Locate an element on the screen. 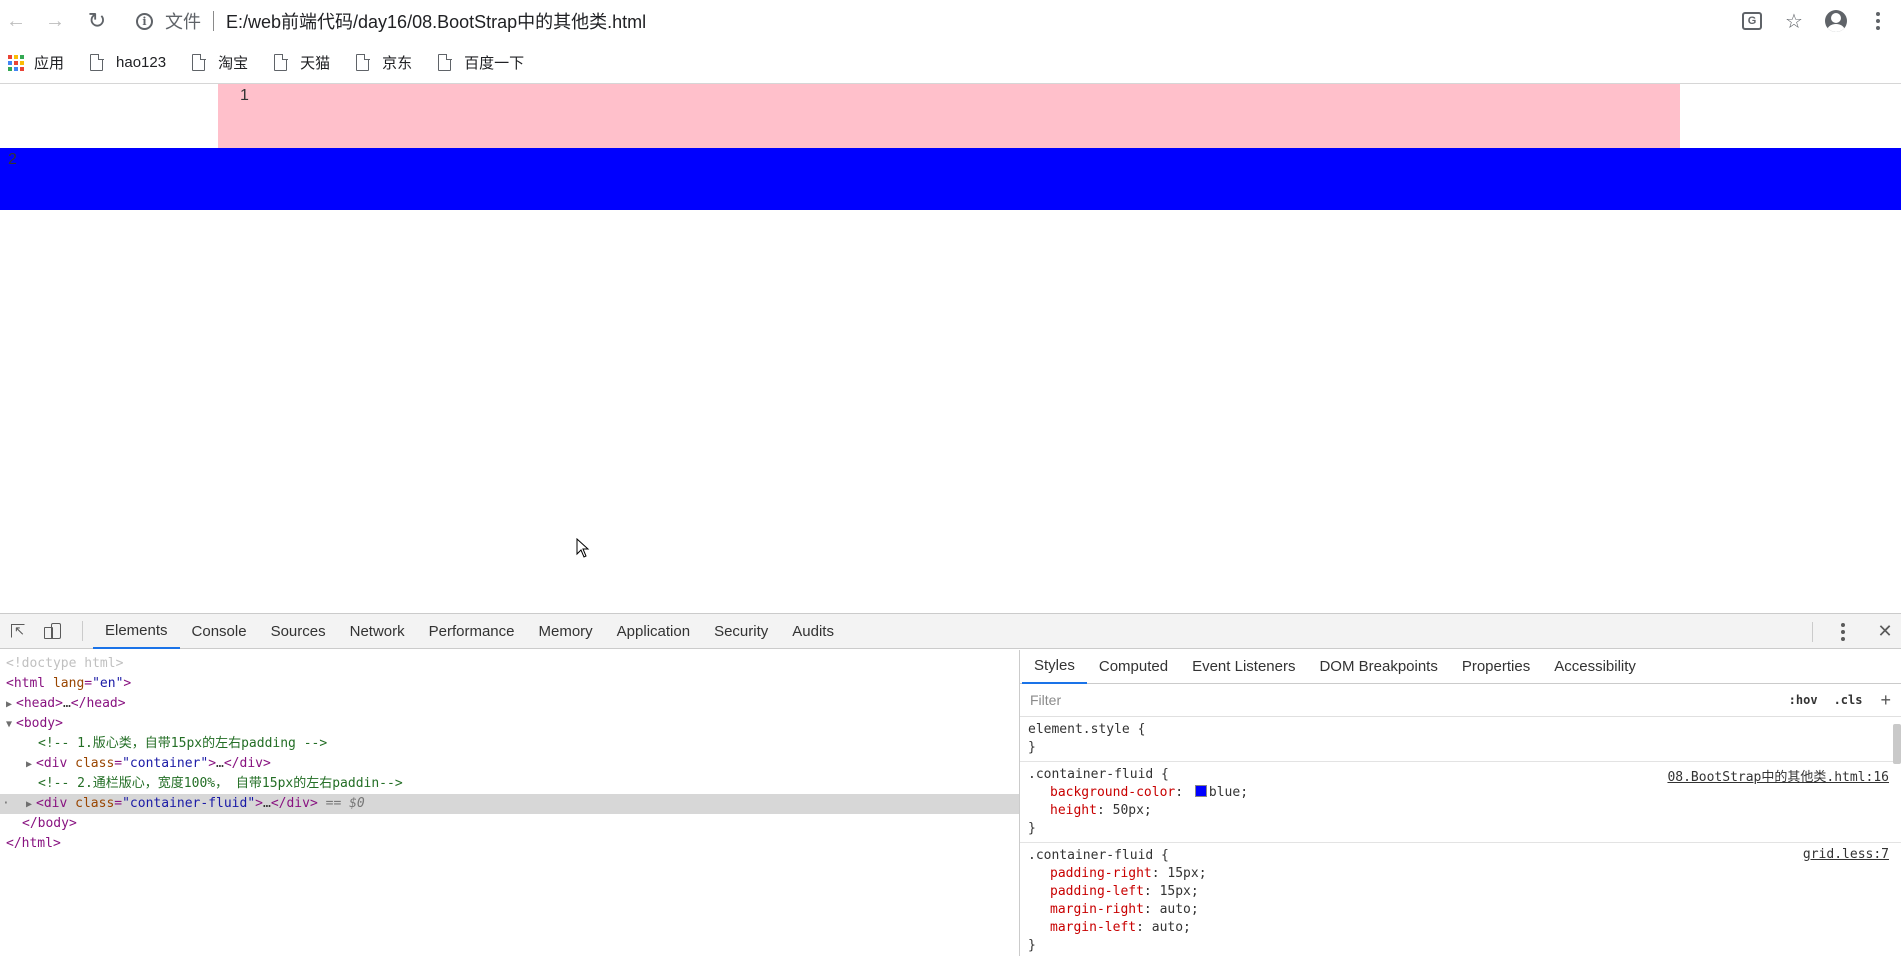  cls-toggle: .cls is located at coordinates (1848, 700).